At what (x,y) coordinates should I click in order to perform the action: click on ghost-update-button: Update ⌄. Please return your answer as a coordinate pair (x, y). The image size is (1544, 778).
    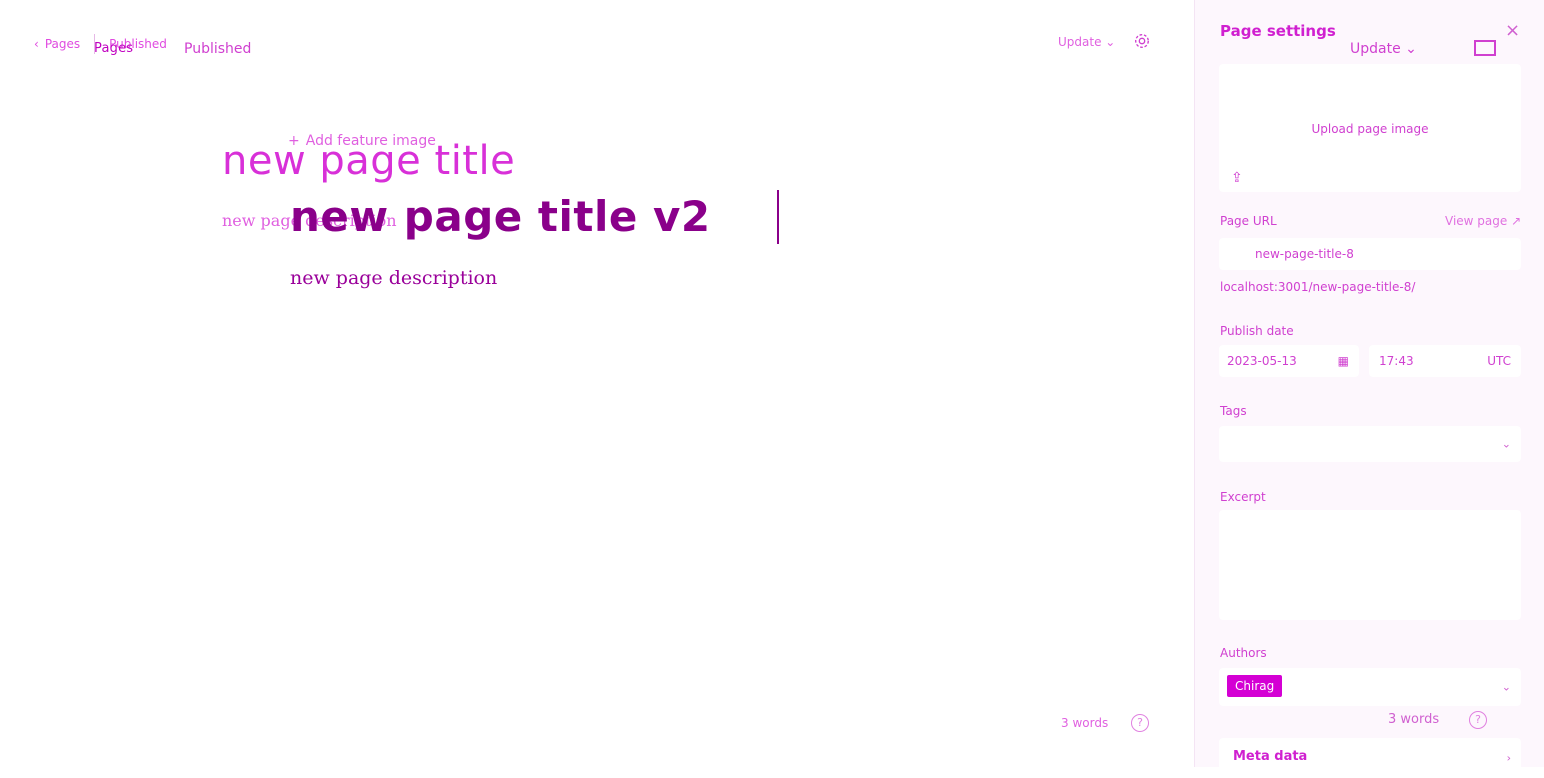
    Looking at the image, I should click on (1383, 49).